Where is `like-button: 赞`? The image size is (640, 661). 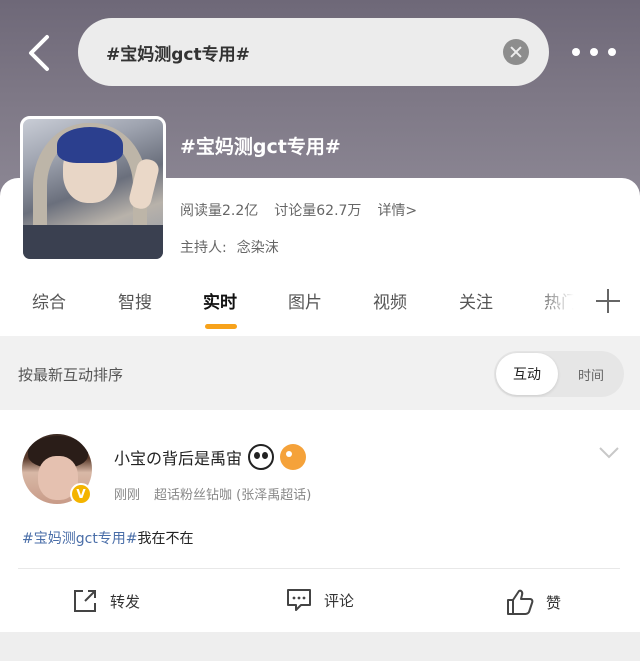 like-button: 赞 is located at coordinates (533, 602).